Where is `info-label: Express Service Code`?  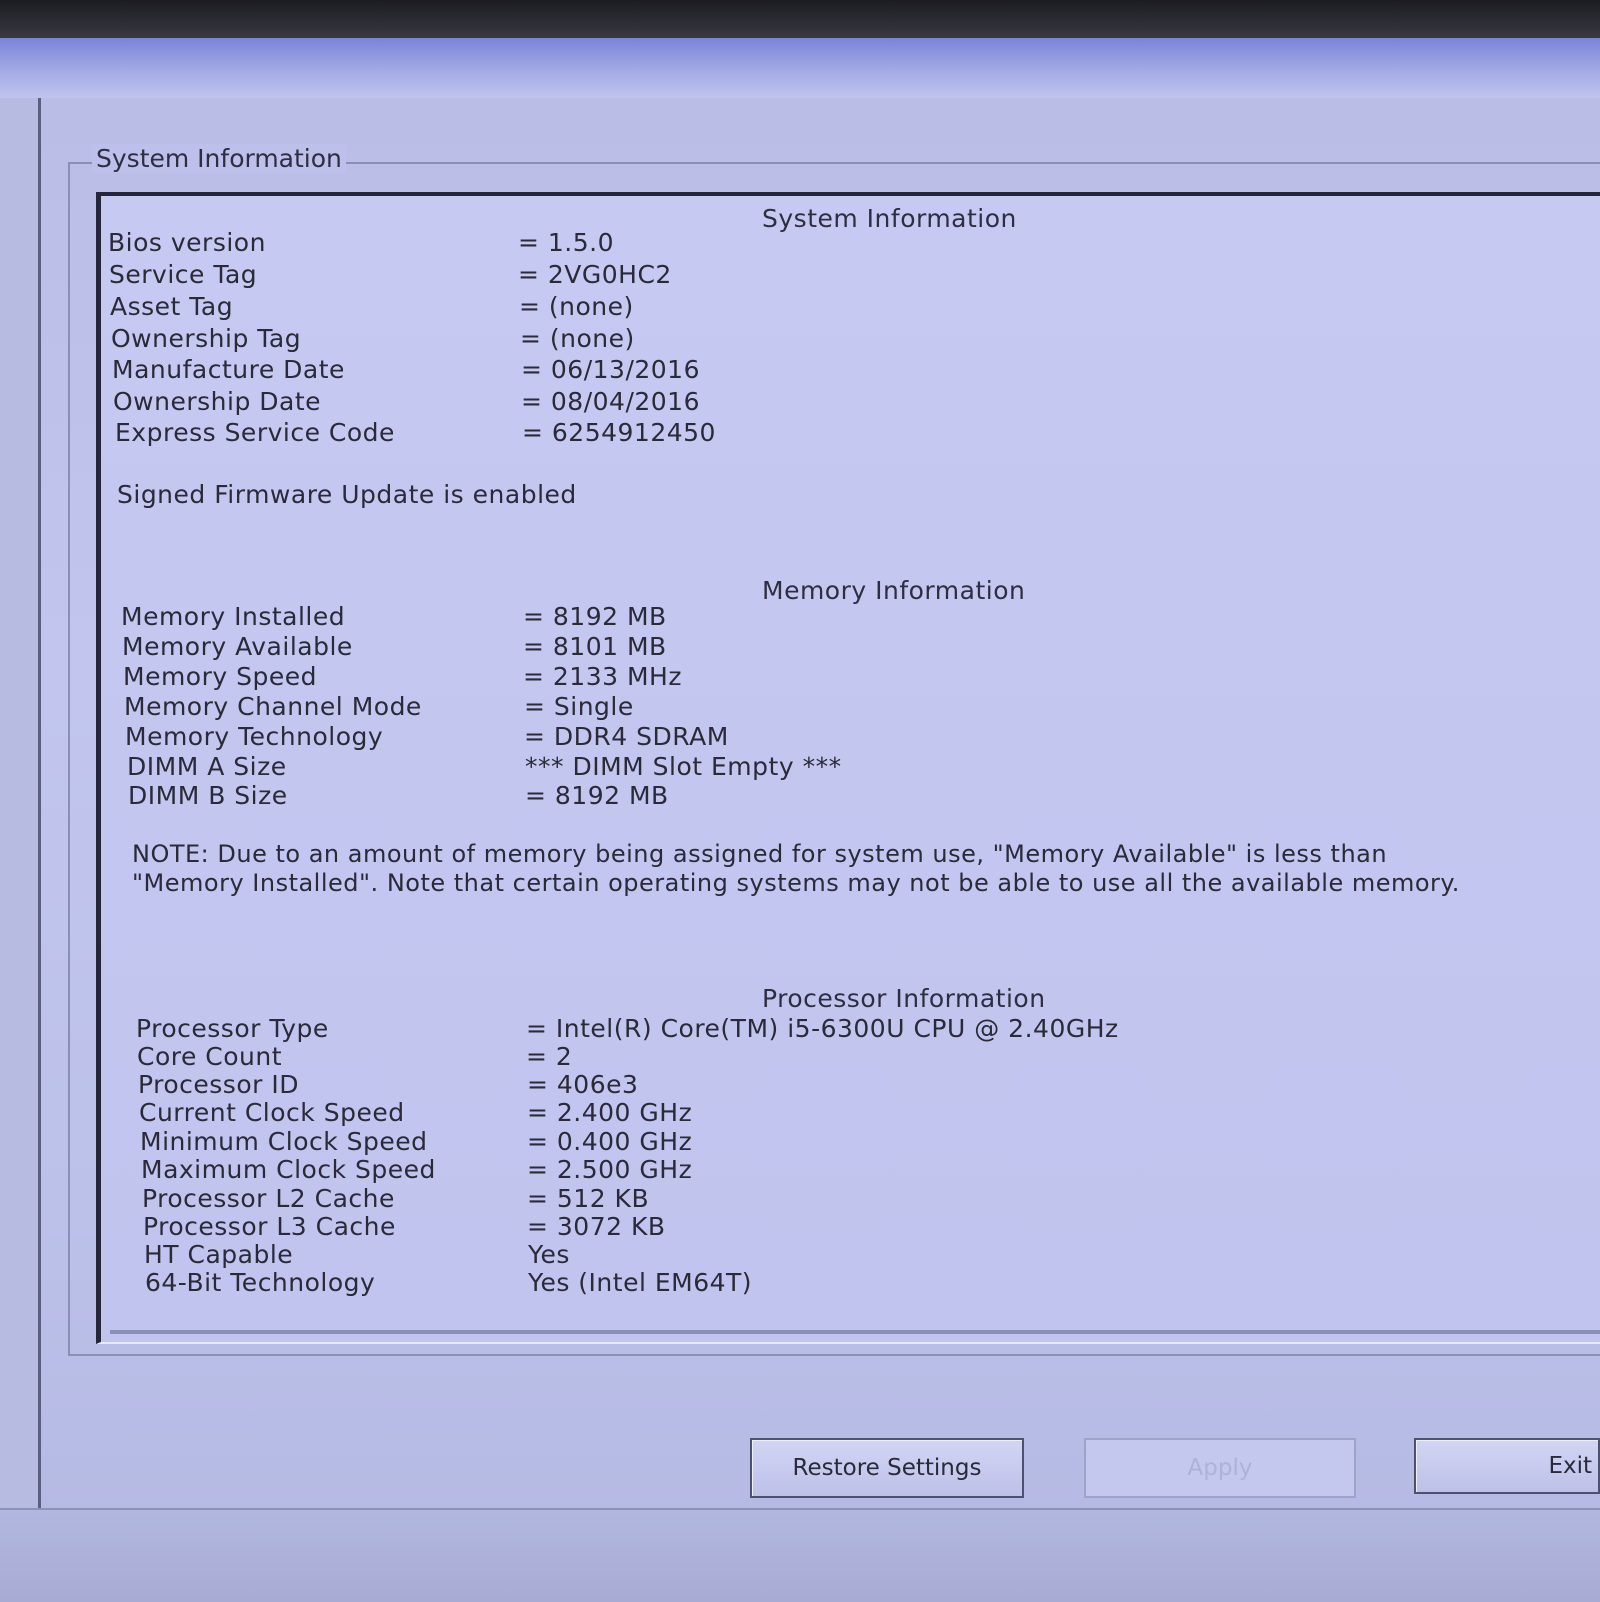 info-label: Express Service Code is located at coordinates (255, 432).